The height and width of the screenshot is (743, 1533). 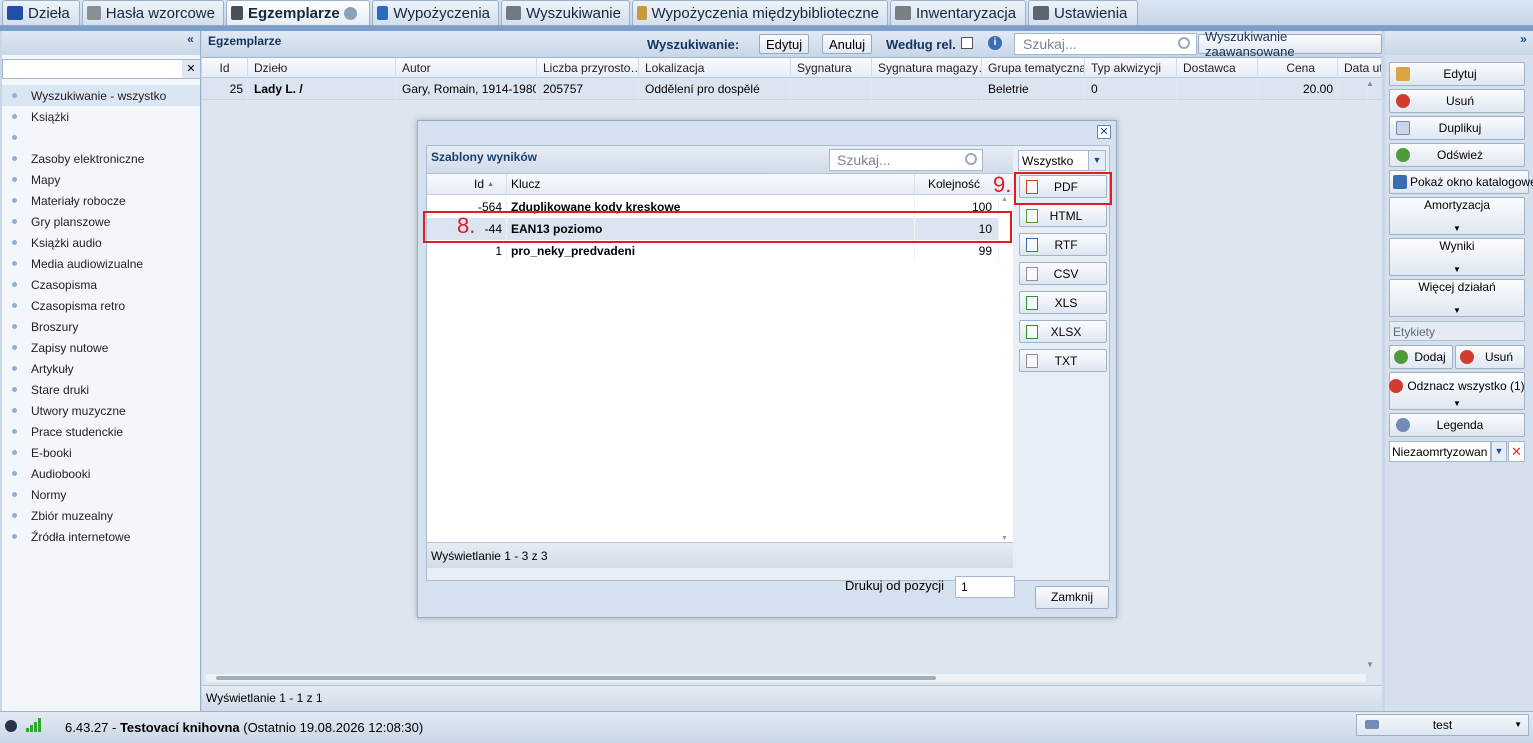 I want to click on col-klucz: Klucz, so click(x=711, y=184).